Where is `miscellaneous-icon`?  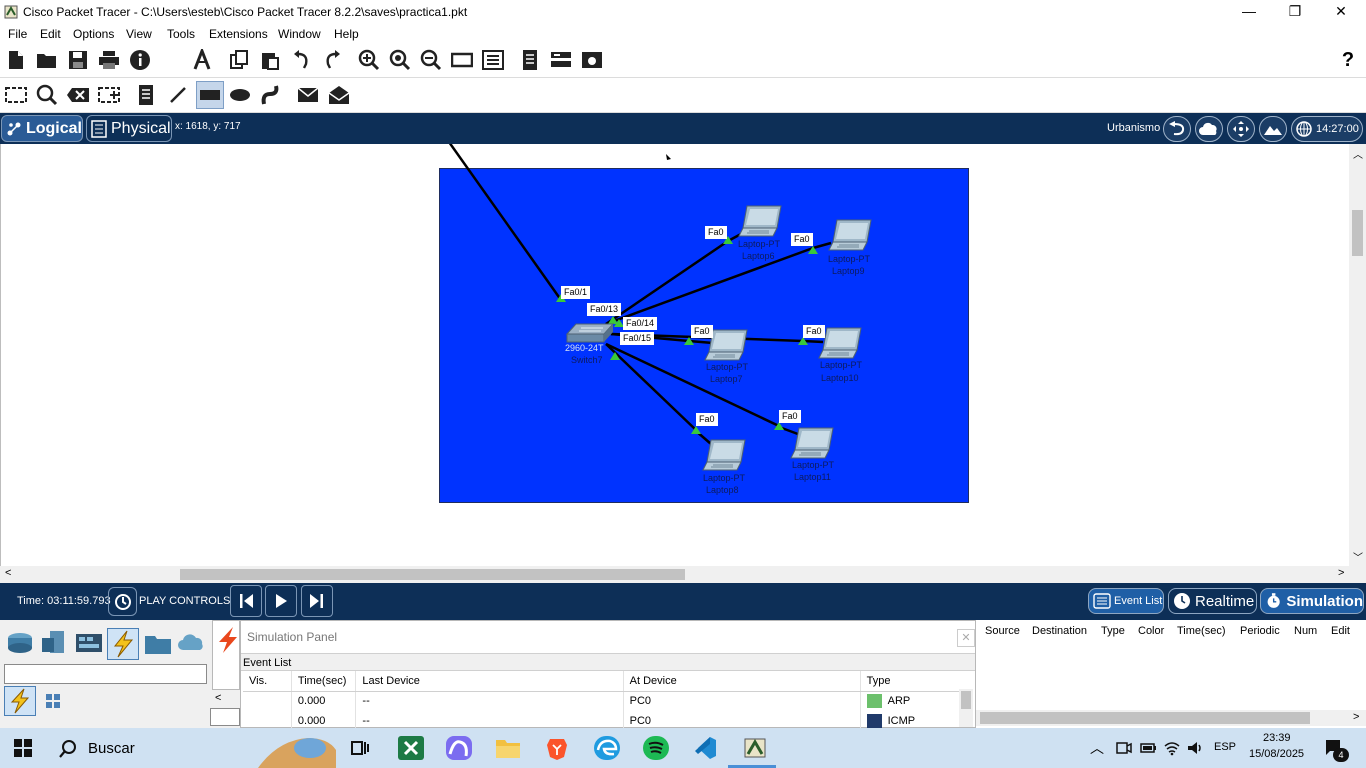 miscellaneous-icon is located at coordinates (158, 643).